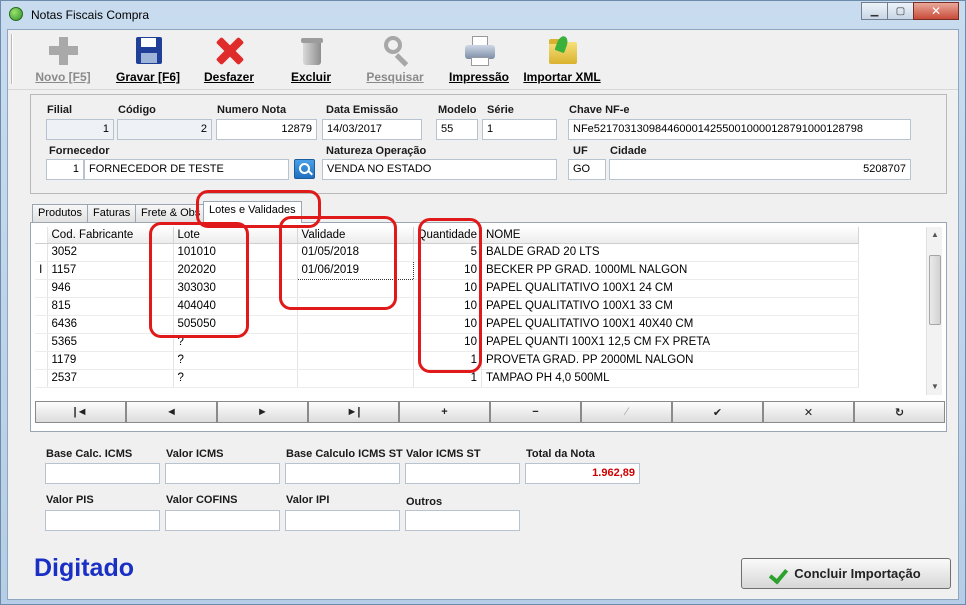 The height and width of the screenshot is (605, 966). I want to click on next-record-button: ►, so click(262, 412).